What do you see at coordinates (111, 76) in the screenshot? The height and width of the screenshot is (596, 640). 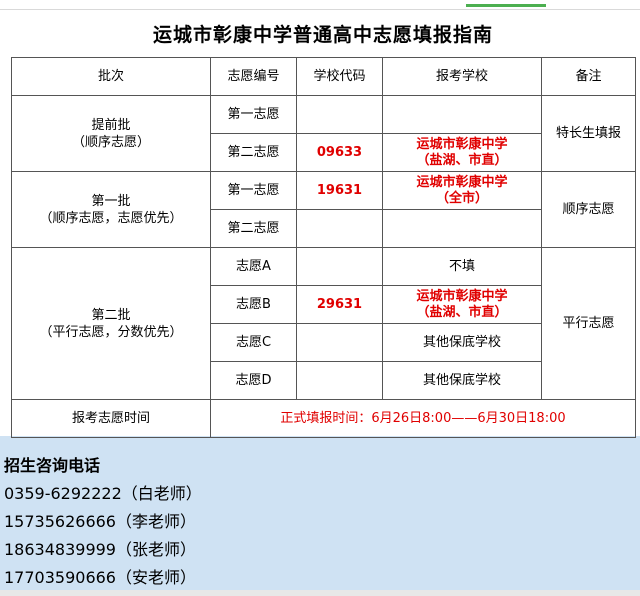 I see `header-batch: 批次` at bounding box center [111, 76].